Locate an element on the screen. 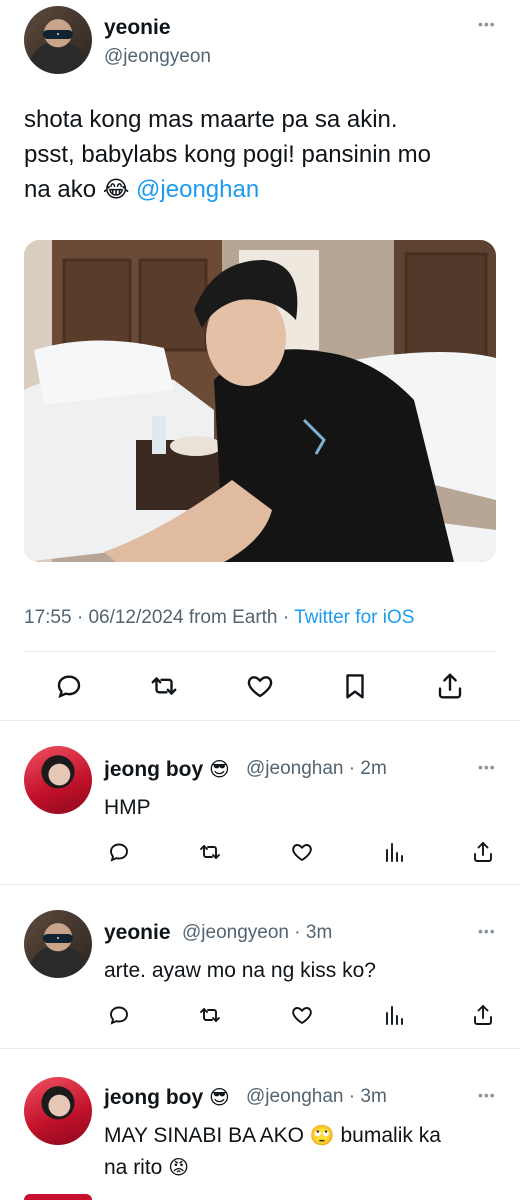  tweet-text-line: psst, babylabs kong pogi! pansinin mo is located at coordinates (227, 154).